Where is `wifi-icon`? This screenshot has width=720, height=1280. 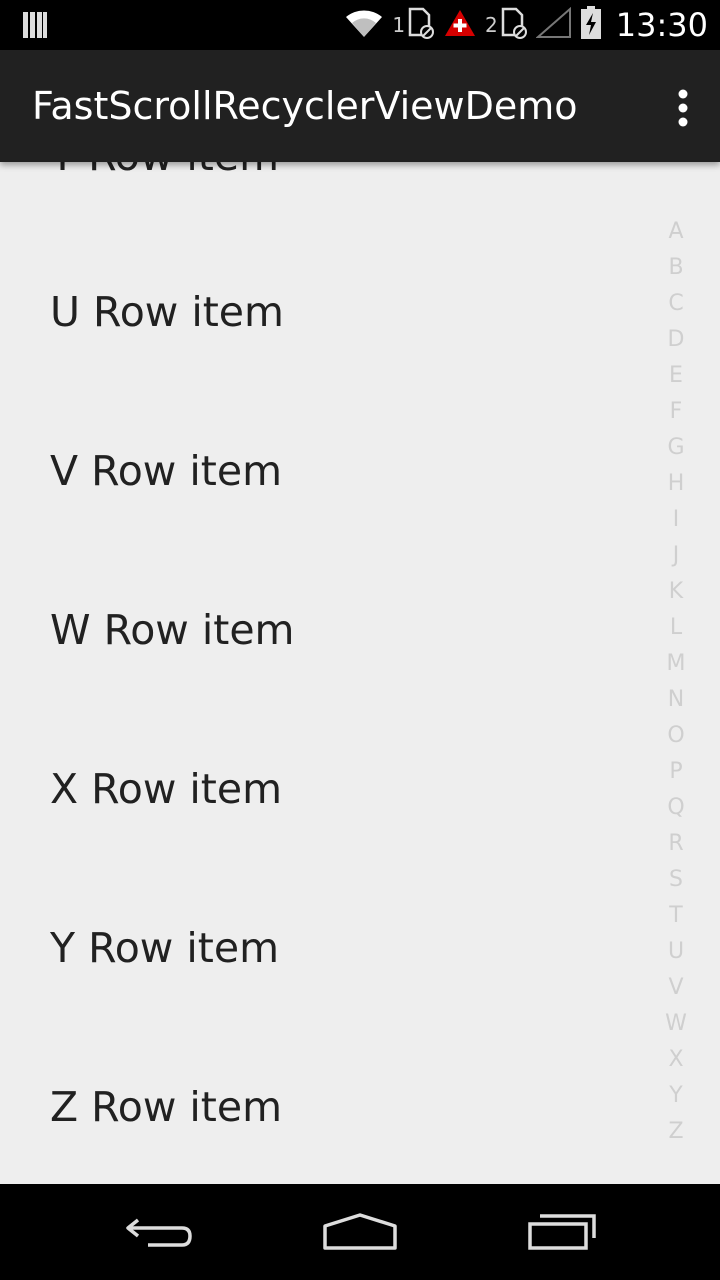 wifi-icon is located at coordinates (364, 25).